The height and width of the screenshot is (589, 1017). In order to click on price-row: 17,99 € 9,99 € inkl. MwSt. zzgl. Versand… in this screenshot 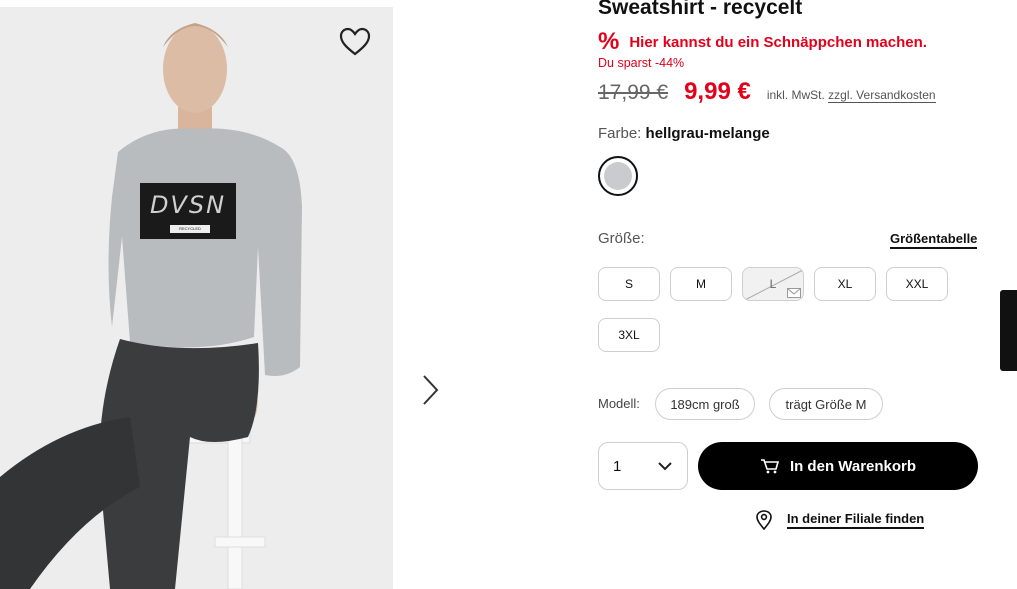, I will do `click(767, 92)`.